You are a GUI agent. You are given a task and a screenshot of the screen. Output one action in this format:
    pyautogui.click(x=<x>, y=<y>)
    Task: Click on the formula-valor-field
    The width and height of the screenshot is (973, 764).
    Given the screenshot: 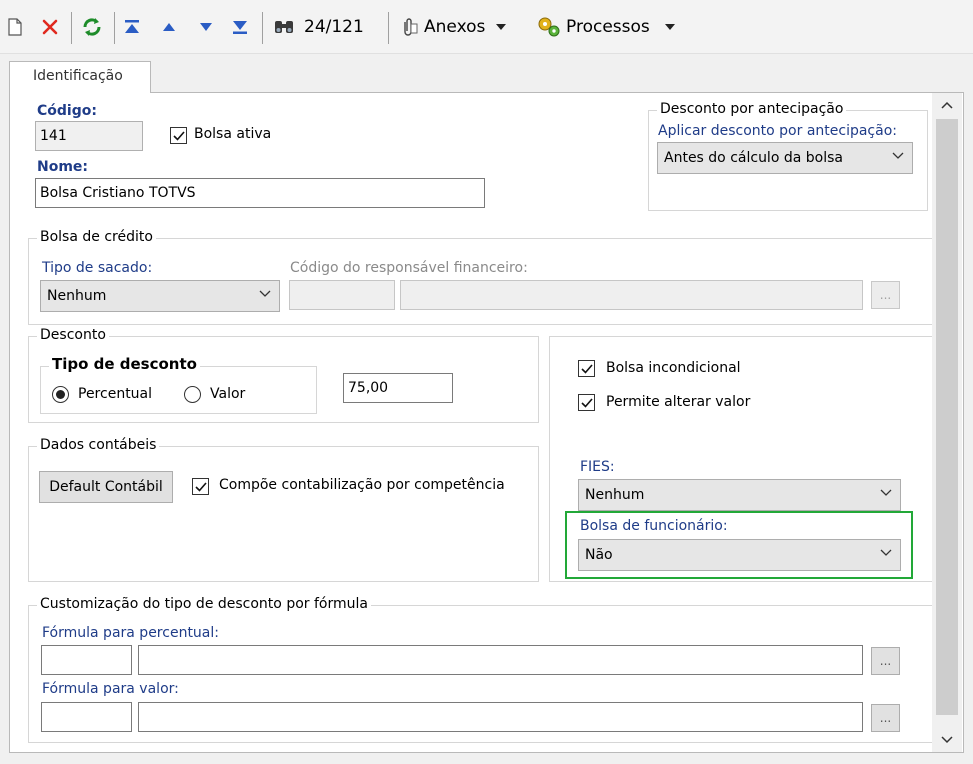 What is the action you would take?
    pyautogui.click(x=500, y=717)
    